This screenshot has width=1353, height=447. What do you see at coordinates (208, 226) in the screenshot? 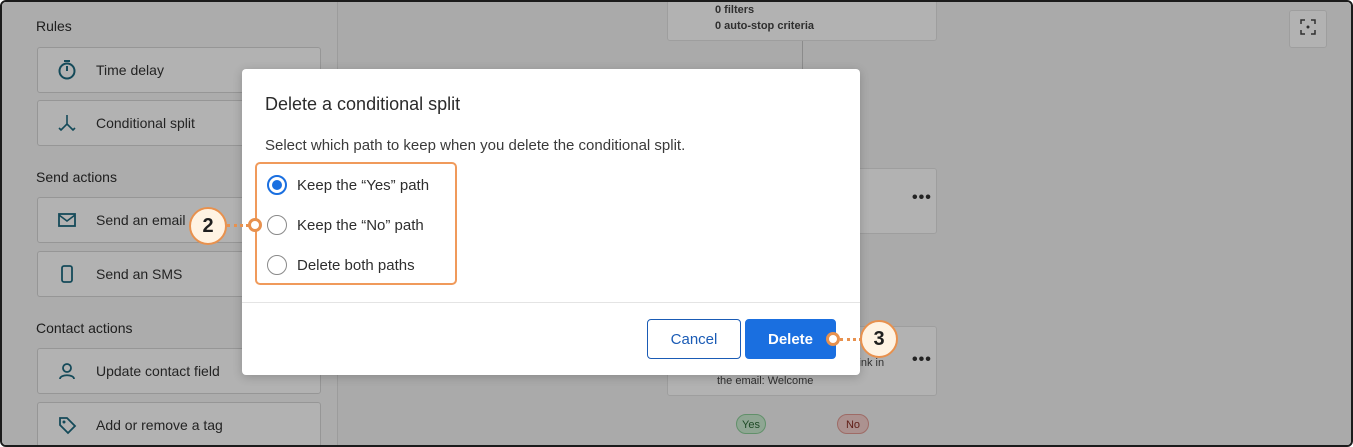
I see `step-2-badge: 2` at bounding box center [208, 226].